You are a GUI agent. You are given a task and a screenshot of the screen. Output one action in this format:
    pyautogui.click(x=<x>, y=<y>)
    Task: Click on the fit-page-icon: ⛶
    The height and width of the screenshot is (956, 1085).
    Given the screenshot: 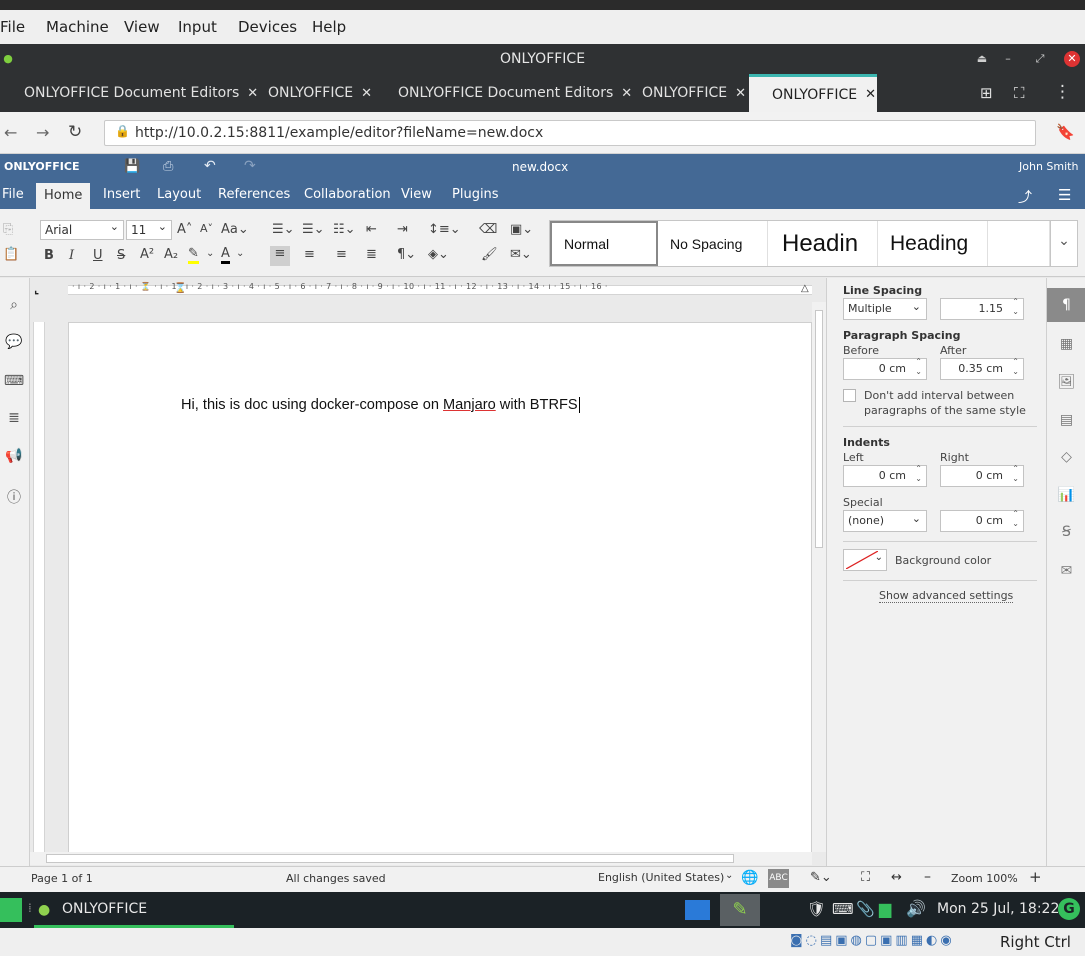 What is the action you would take?
    pyautogui.click(x=865, y=877)
    